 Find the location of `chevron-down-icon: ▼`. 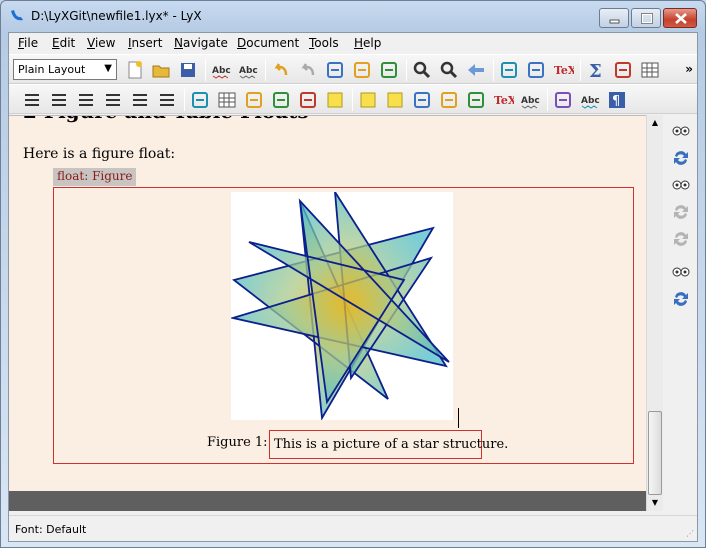

chevron-down-icon: ▼ is located at coordinates (108, 68).